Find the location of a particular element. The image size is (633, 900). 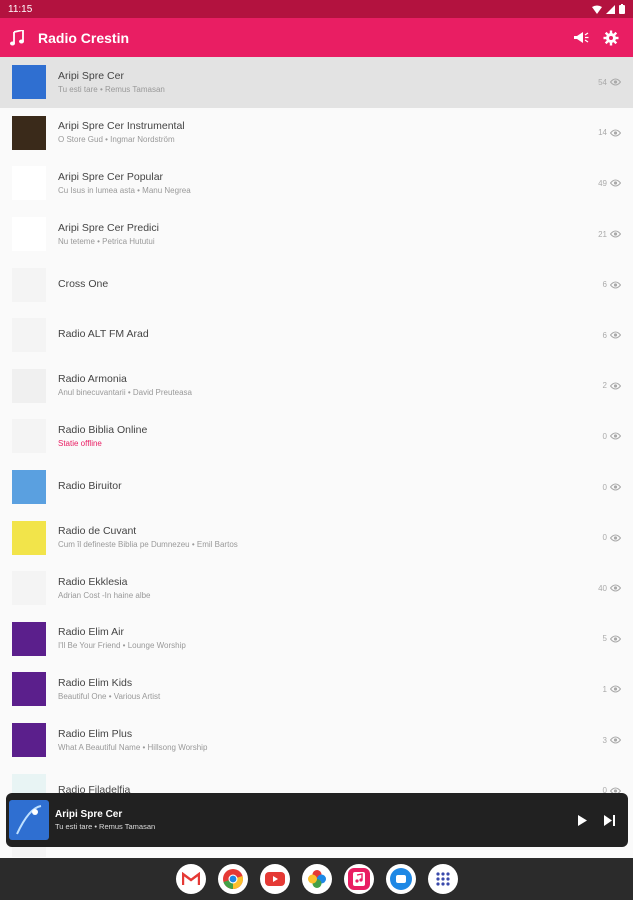

listener-count-value: 40 is located at coordinates (602, 588).